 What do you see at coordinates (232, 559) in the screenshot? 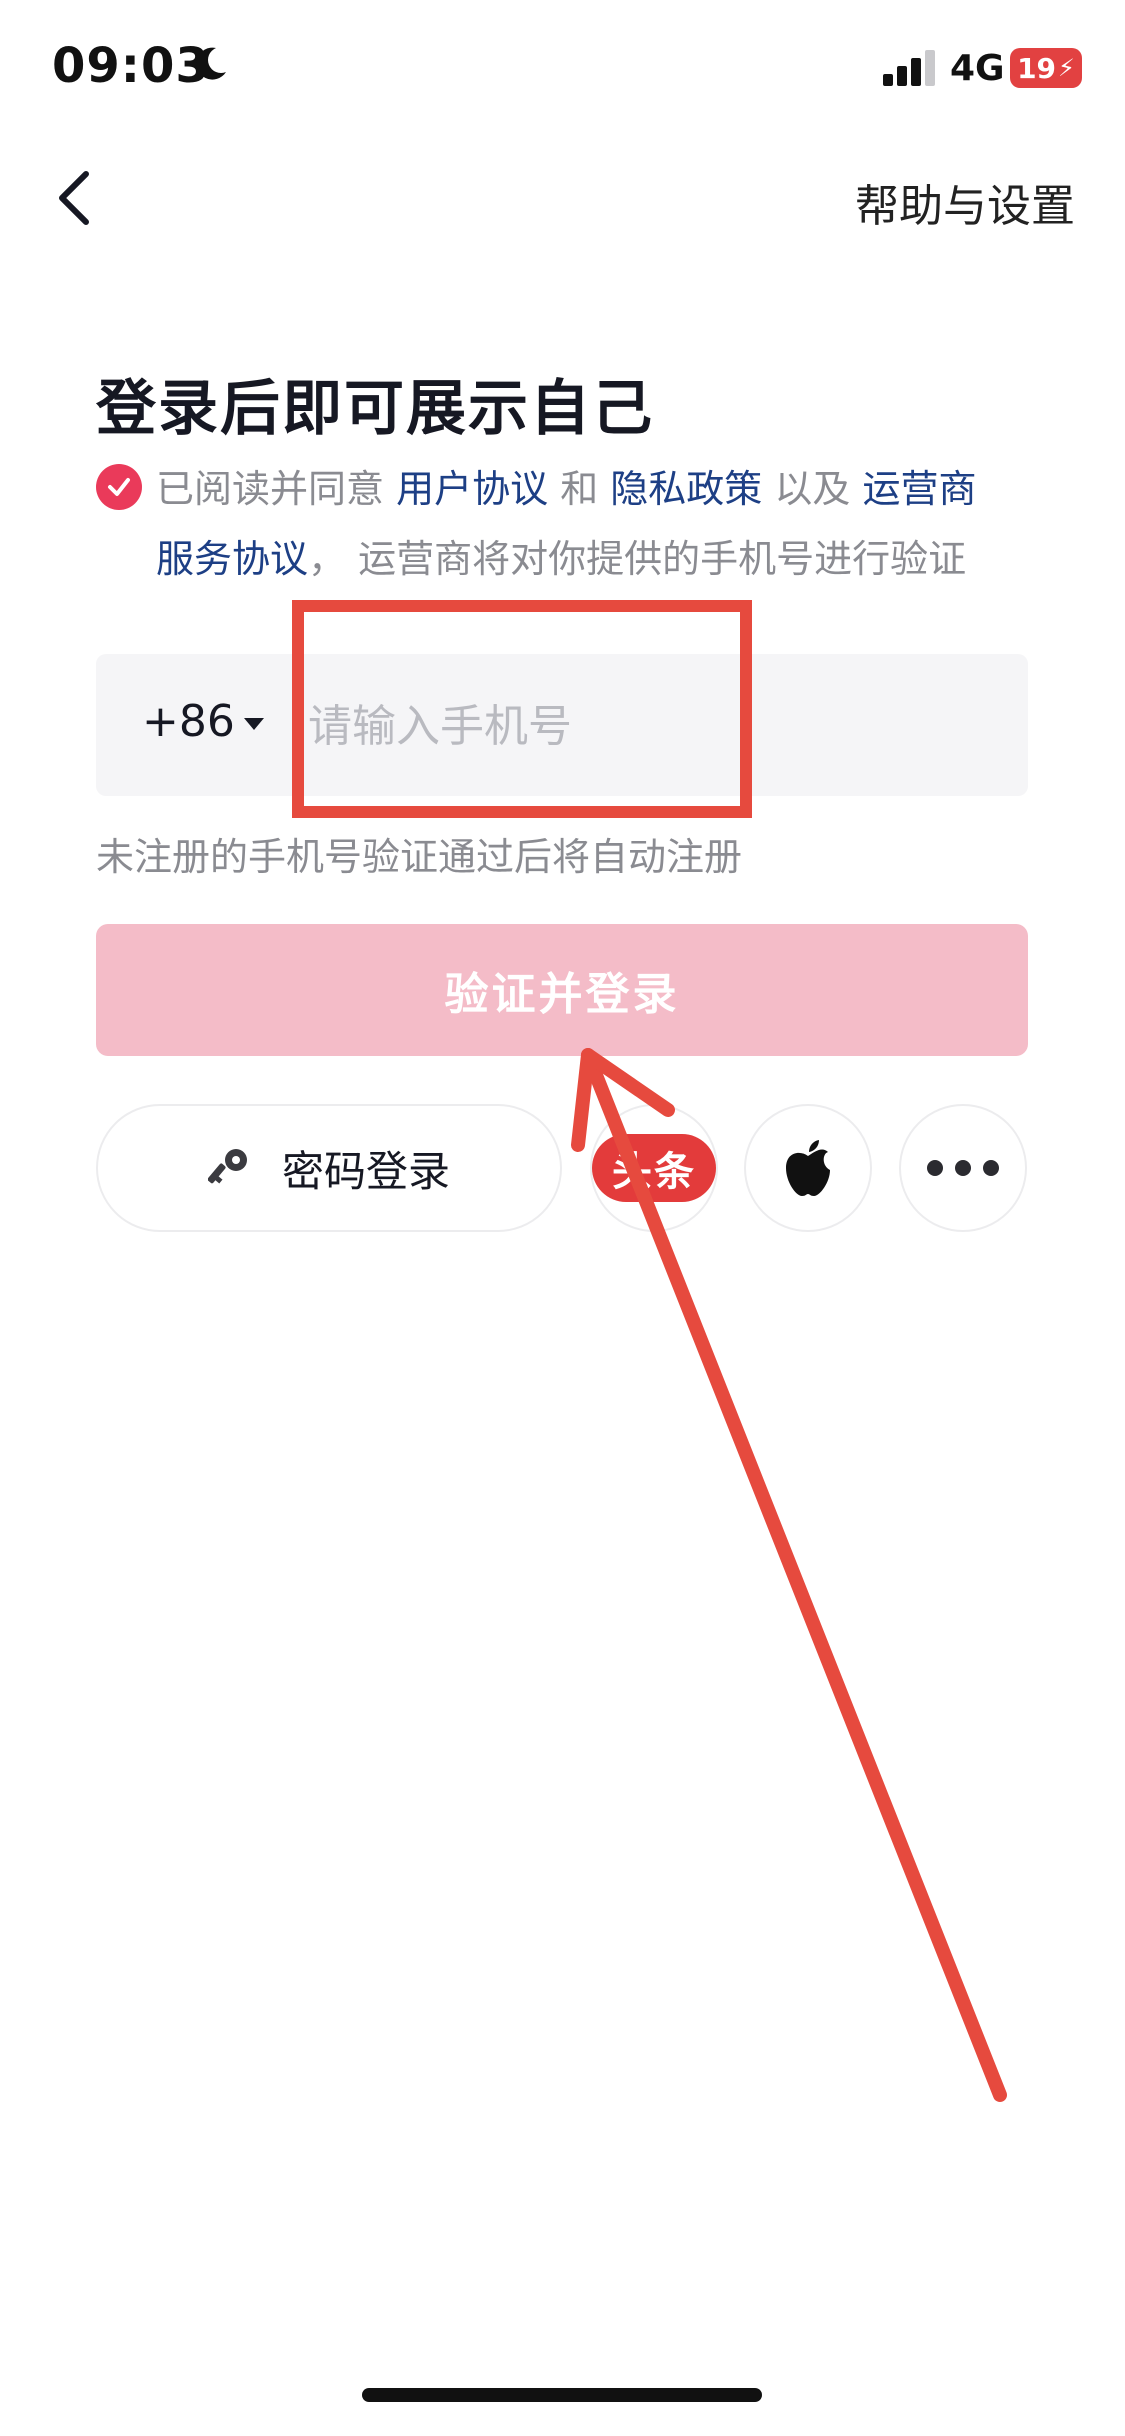
I see `carrier-agreement-link-line2: 服务协议` at bounding box center [232, 559].